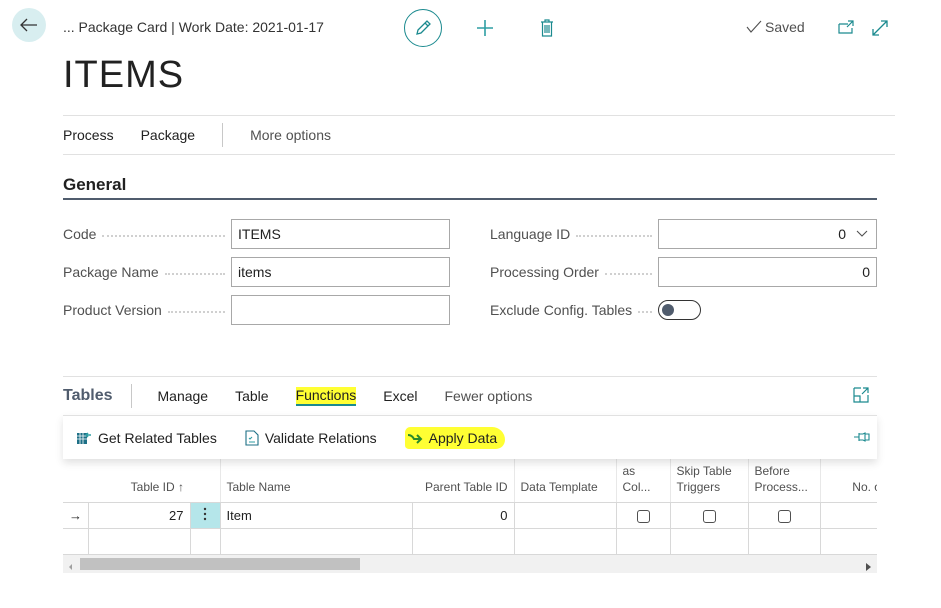  I want to click on table-row-empty, so click(470, 541).